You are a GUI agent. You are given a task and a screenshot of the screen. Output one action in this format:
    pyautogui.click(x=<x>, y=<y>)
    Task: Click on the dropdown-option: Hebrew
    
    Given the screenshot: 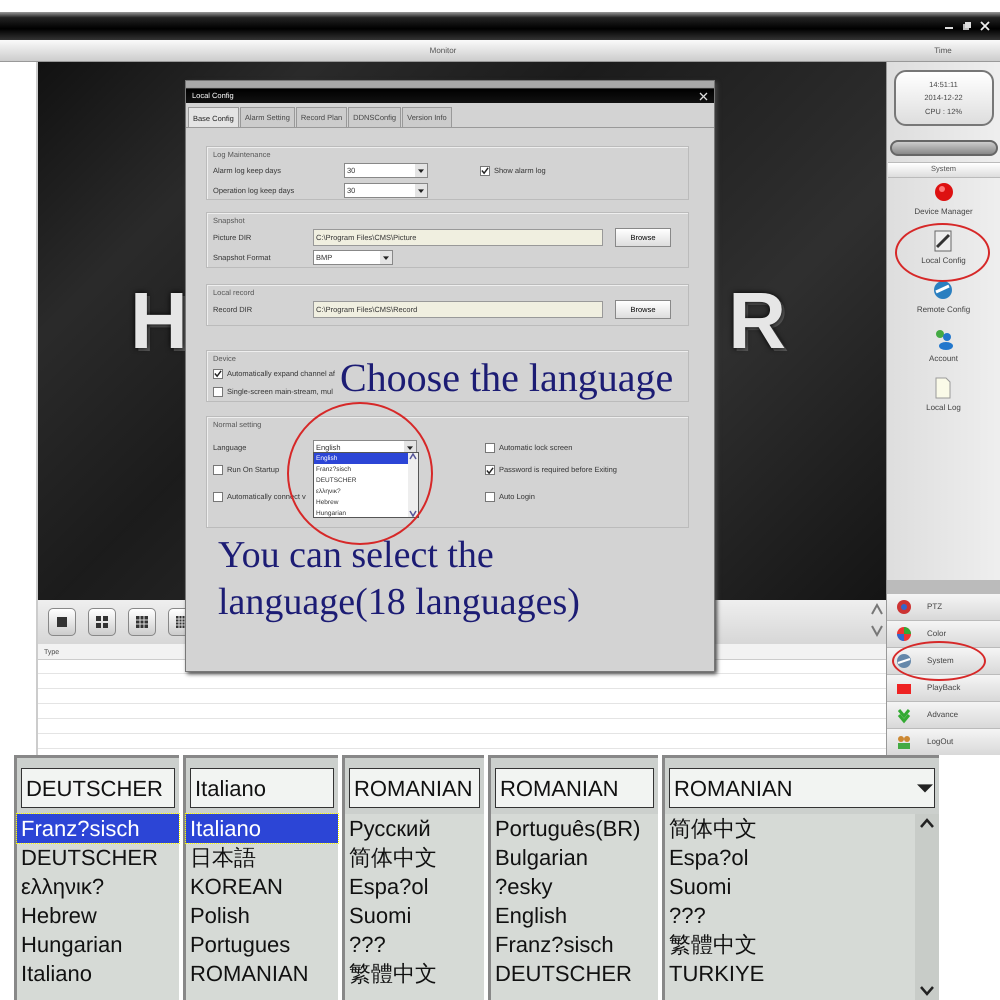 What is the action you would take?
    pyautogui.click(x=98, y=915)
    